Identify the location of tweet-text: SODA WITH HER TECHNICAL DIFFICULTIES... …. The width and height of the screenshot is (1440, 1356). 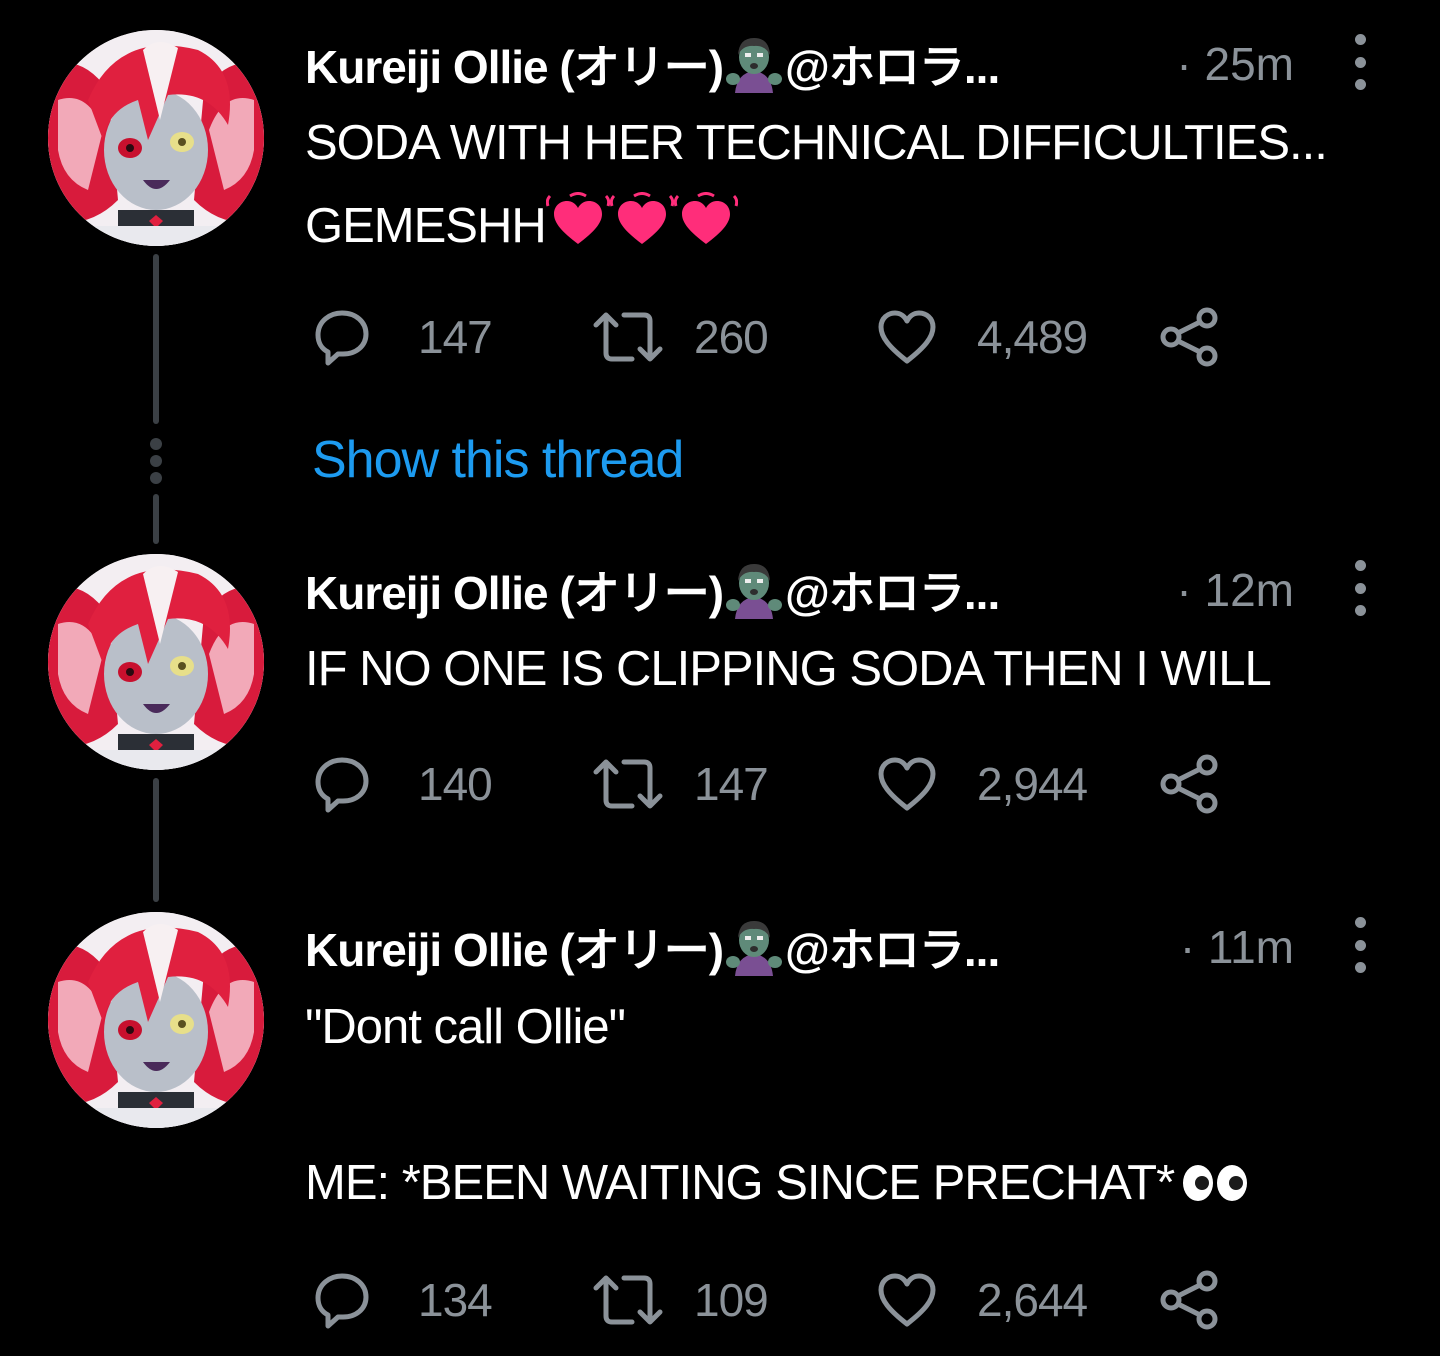
(816, 184).